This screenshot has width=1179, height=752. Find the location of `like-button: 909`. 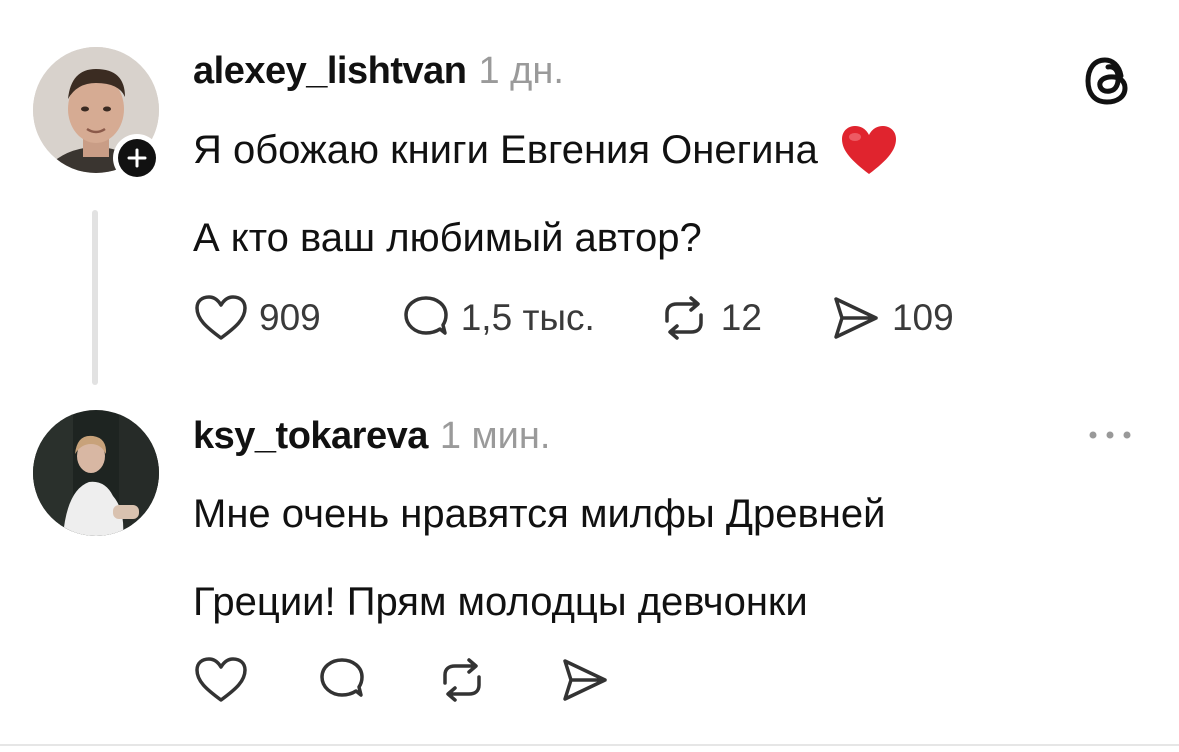

like-button: 909 is located at coordinates (257, 318).